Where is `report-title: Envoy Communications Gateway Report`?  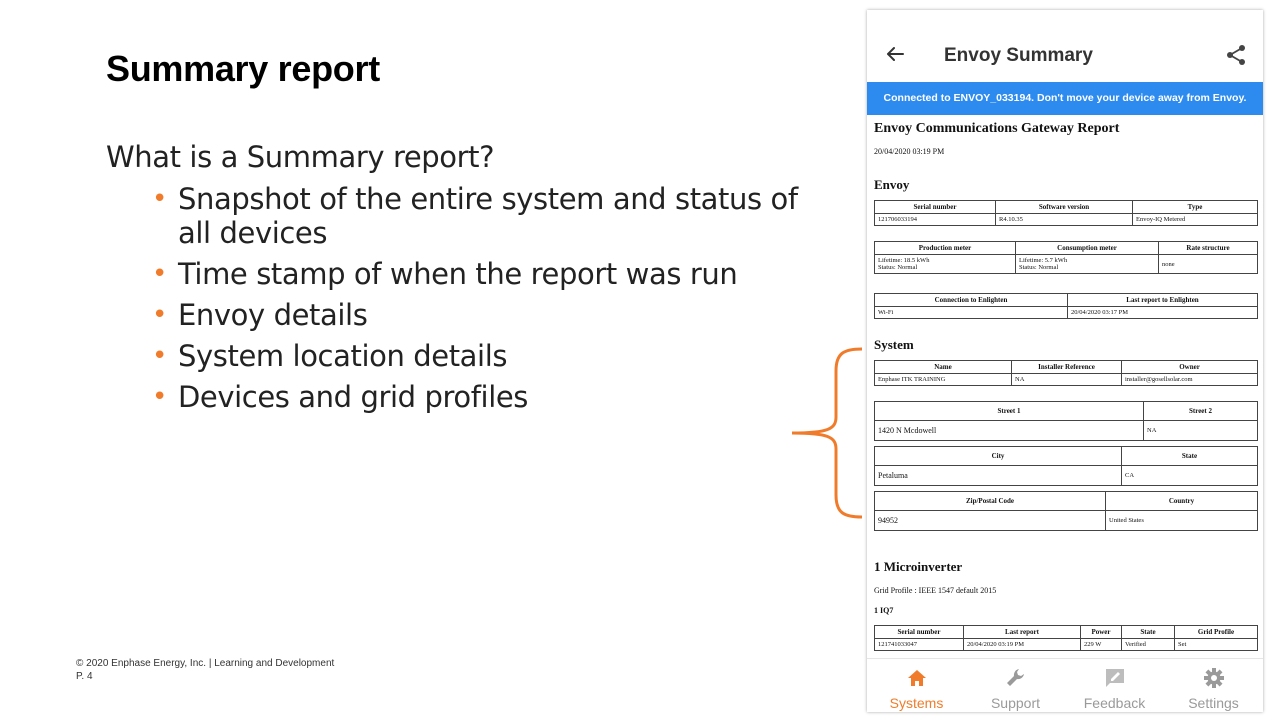
report-title: Envoy Communications Gateway Report is located at coordinates (997, 128).